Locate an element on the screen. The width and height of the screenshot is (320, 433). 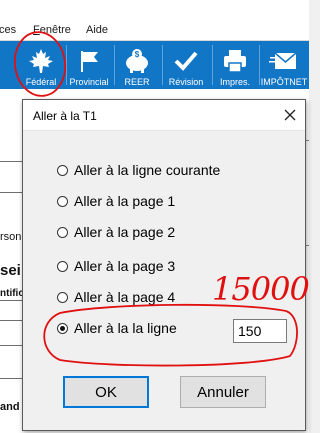
menu-item-finances: ces is located at coordinates (8, 30).